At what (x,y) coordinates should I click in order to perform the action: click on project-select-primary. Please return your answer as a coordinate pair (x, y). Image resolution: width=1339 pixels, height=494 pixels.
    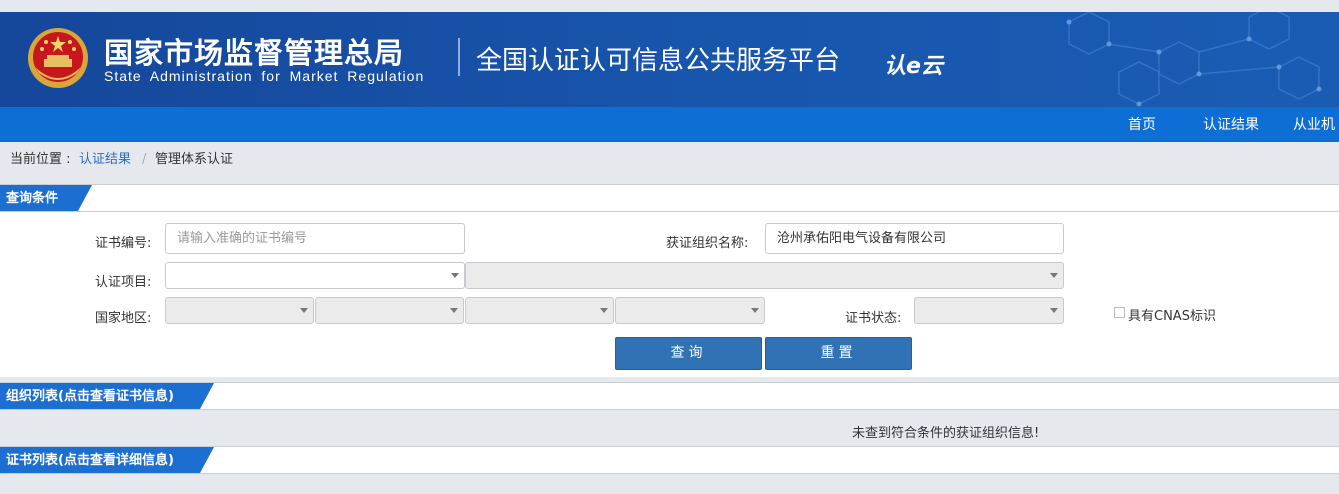
    Looking at the image, I should click on (315, 275).